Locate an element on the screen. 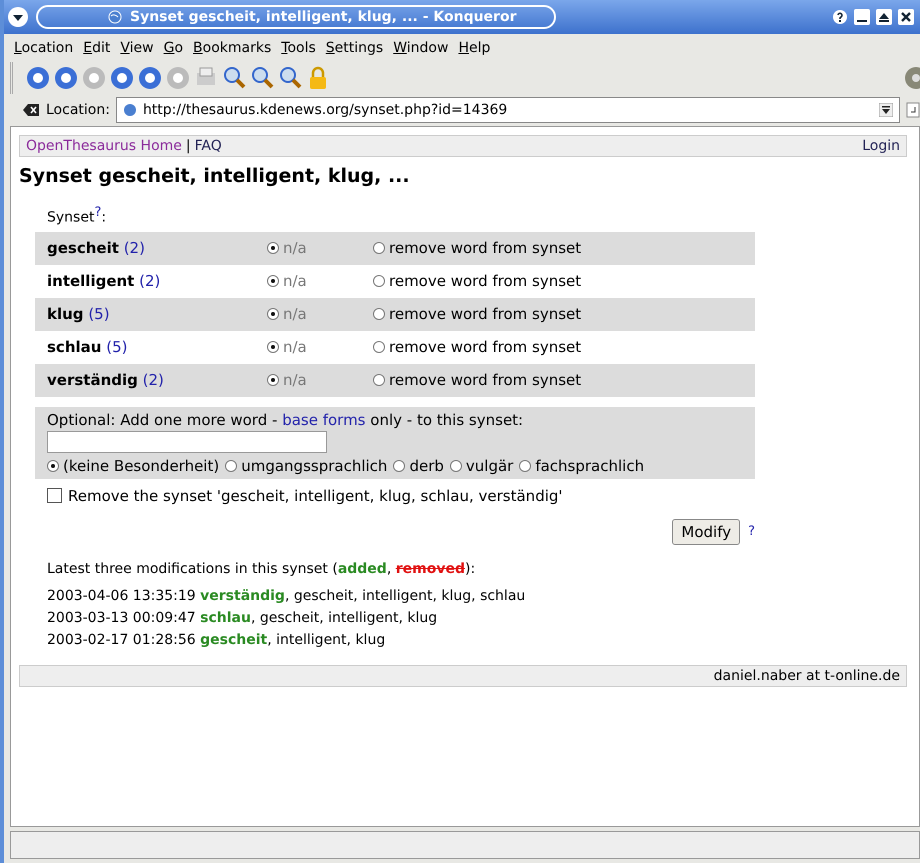  modification-entry: 2003-04-06 13:35:19 verständig, gescheit, intelligent, klug, schlau is located at coordinates (286, 596).